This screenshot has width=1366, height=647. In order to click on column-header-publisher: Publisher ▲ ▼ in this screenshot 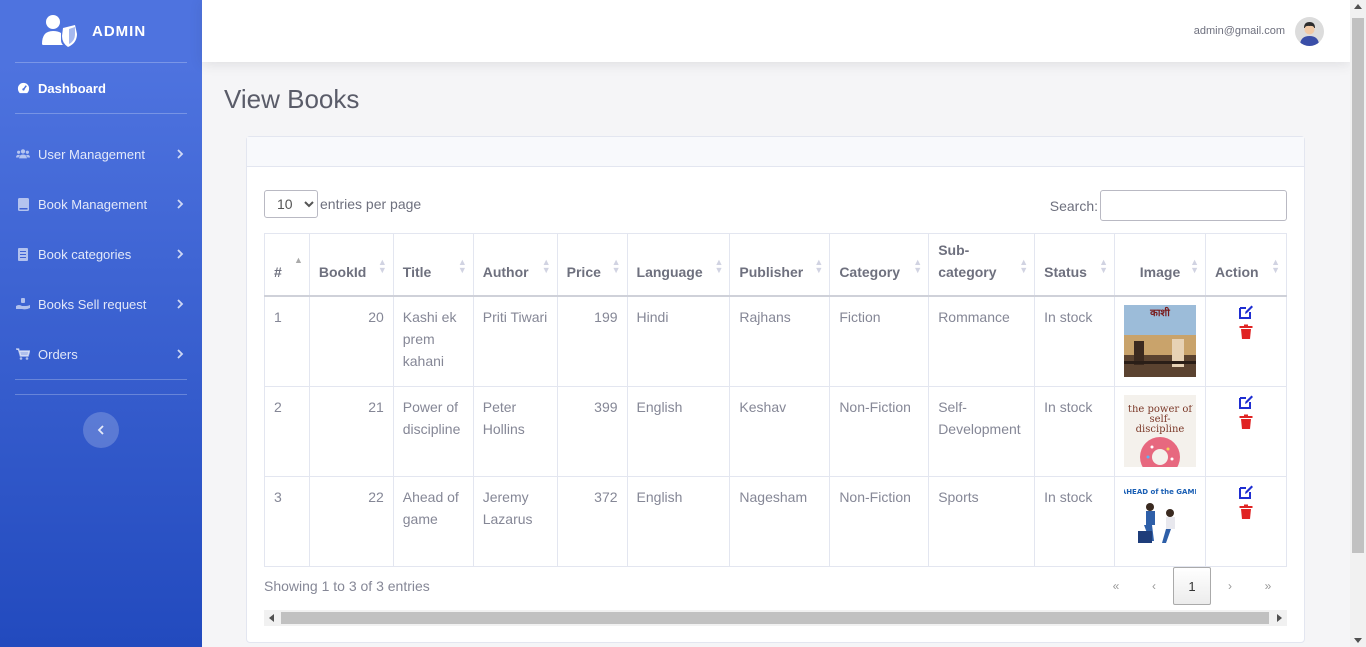, I will do `click(780, 265)`.